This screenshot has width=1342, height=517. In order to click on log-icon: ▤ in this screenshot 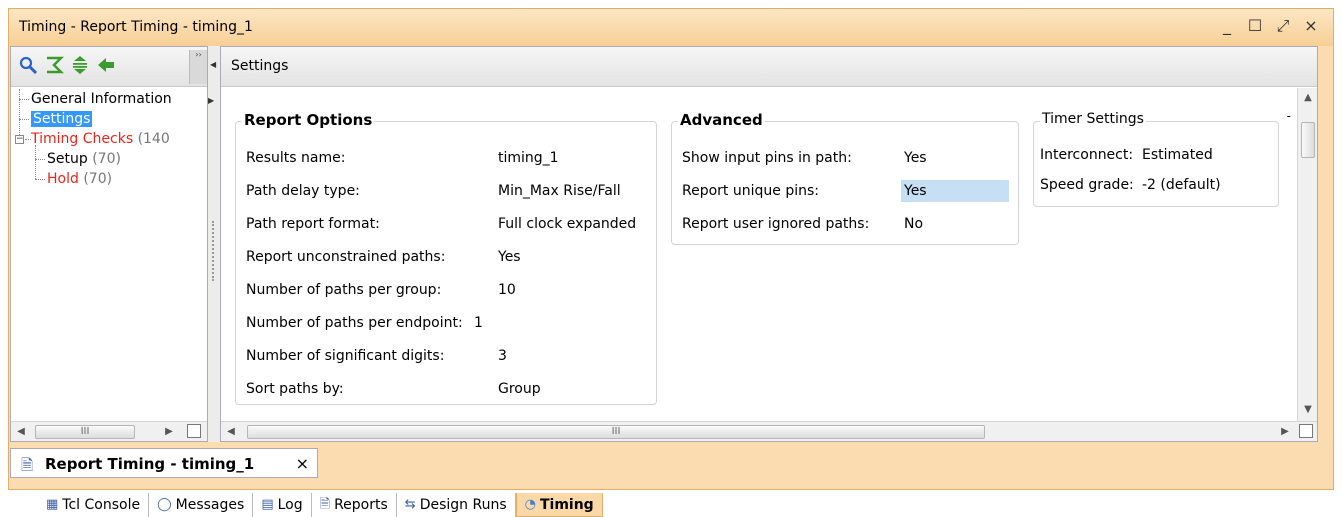, I will do `click(267, 504)`.